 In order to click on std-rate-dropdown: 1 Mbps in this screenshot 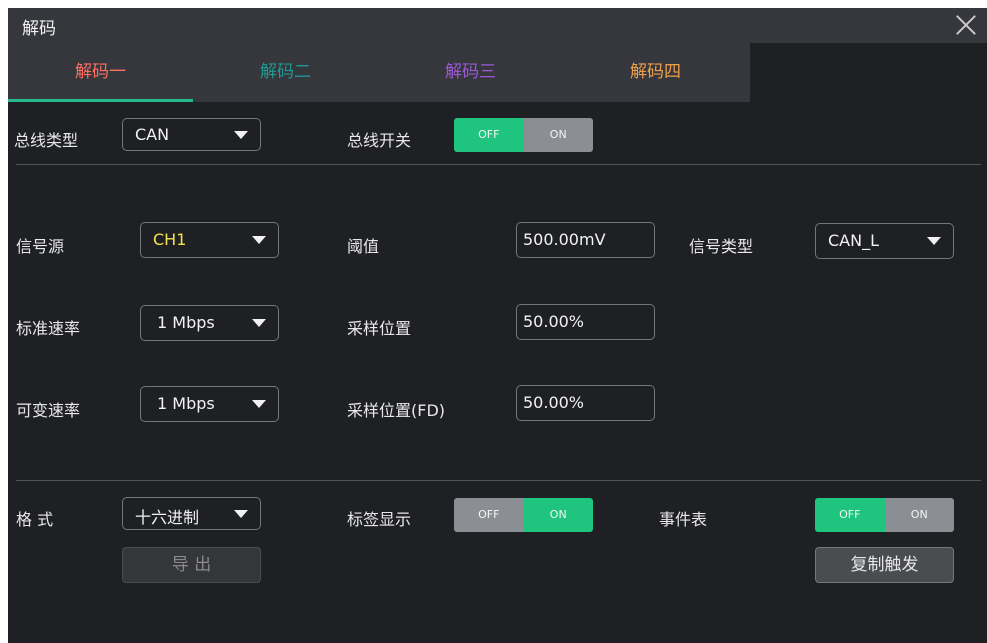, I will do `click(209, 323)`.